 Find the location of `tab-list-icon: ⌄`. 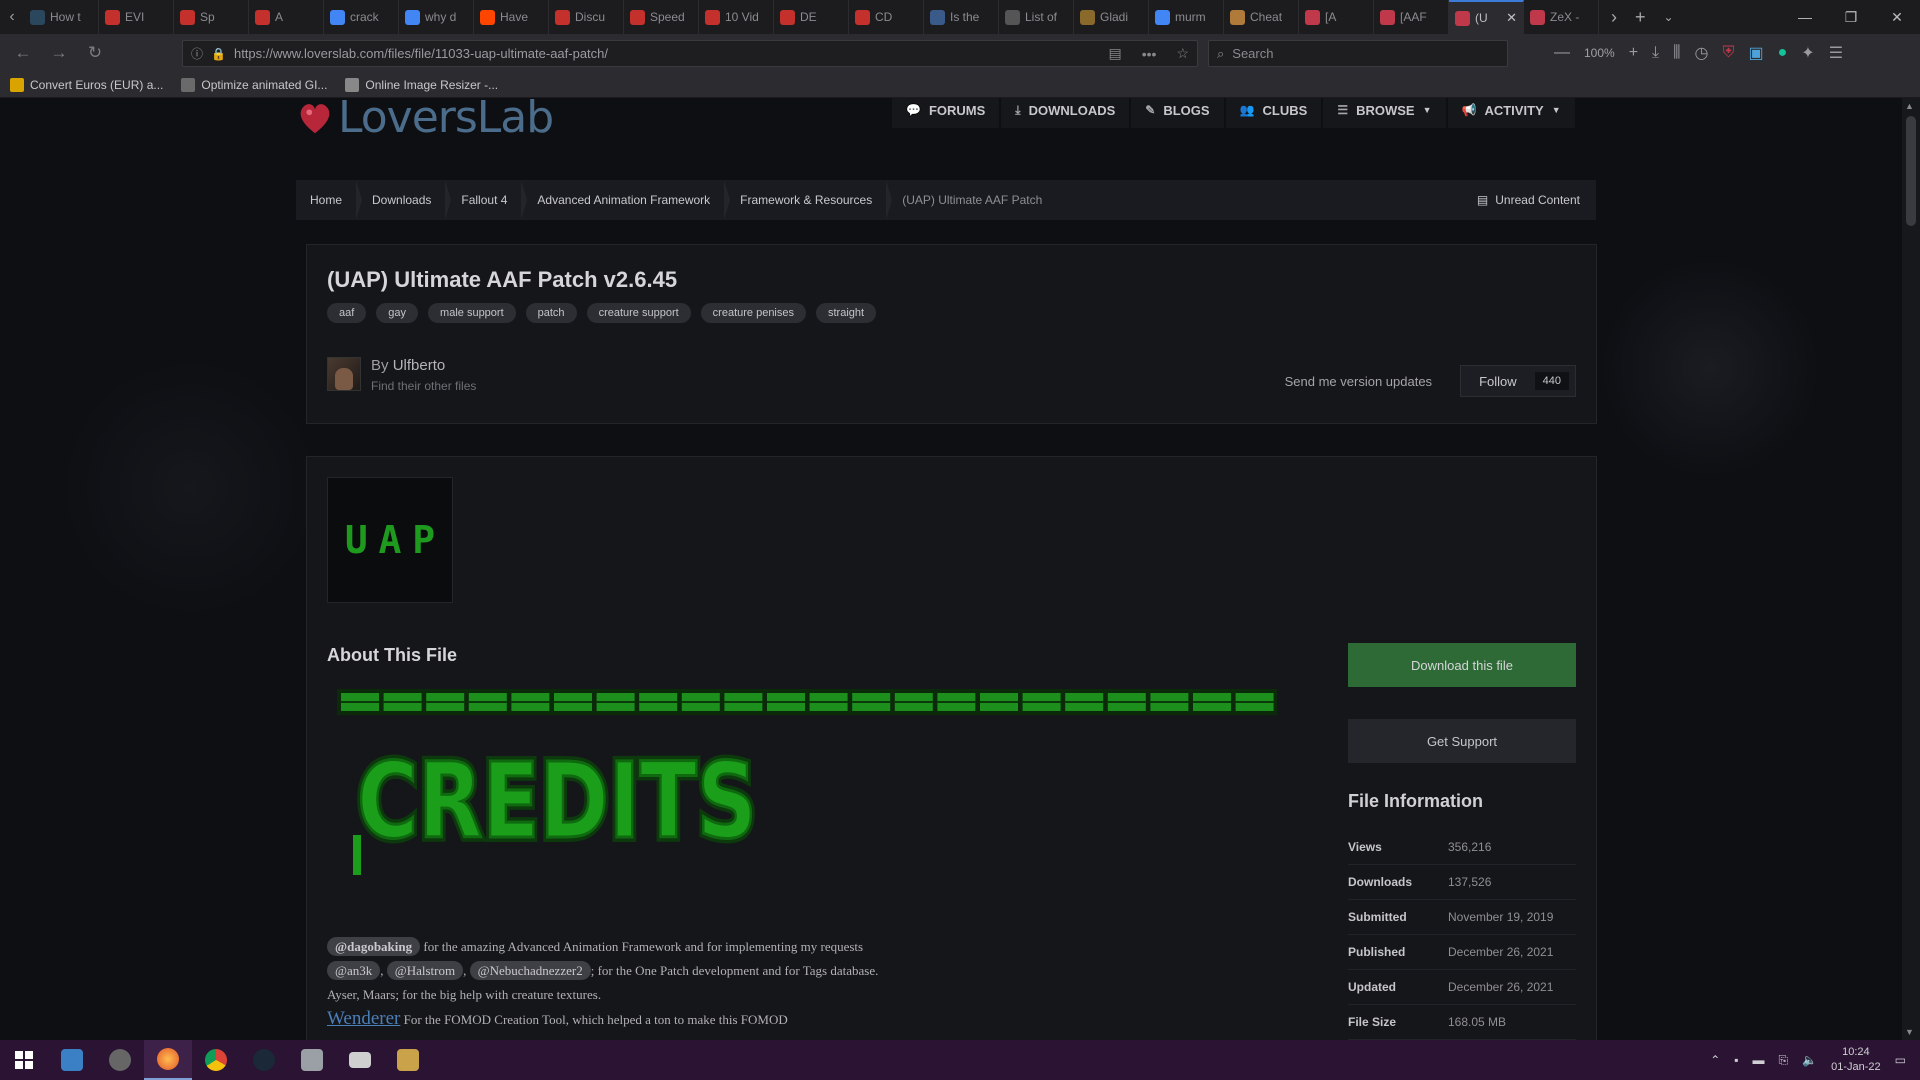

tab-list-icon: ⌄ is located at coordinates (1669, 17).